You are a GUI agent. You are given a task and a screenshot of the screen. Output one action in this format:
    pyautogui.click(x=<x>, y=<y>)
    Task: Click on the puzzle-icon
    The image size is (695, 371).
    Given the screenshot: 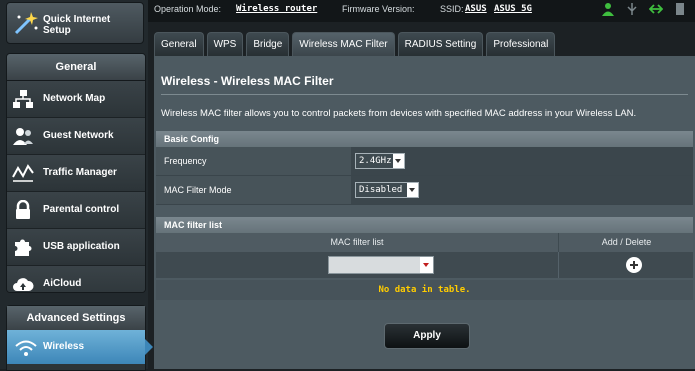 What is the action you would take?
    pyautogui.click(x=23, y=247)
    